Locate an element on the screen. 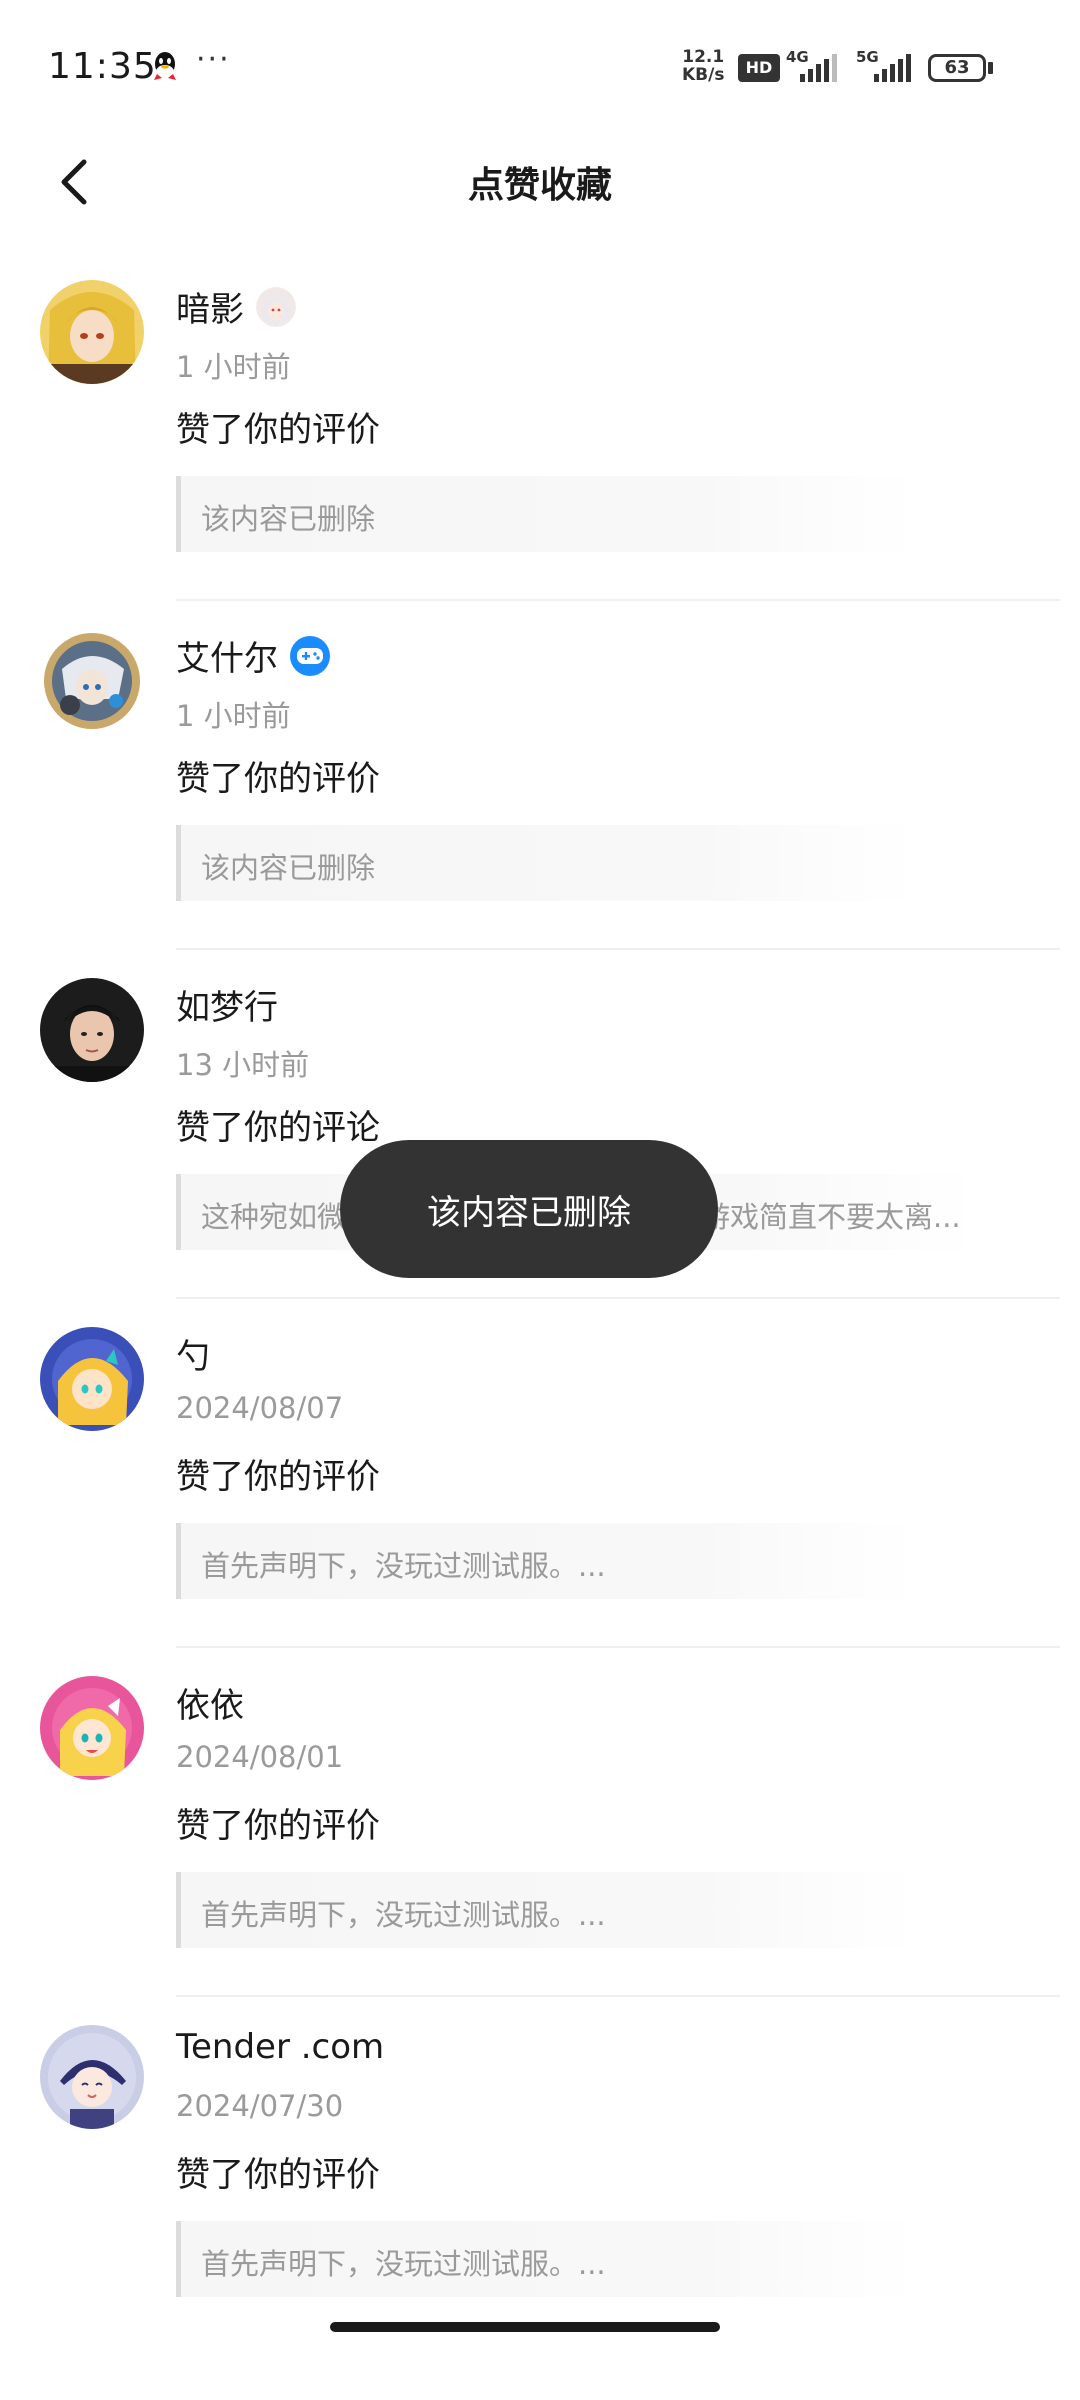 The height and width of the screenshot is (2400, 1080). more-notifications-icon: ··· is located at coordinates (213, 59).